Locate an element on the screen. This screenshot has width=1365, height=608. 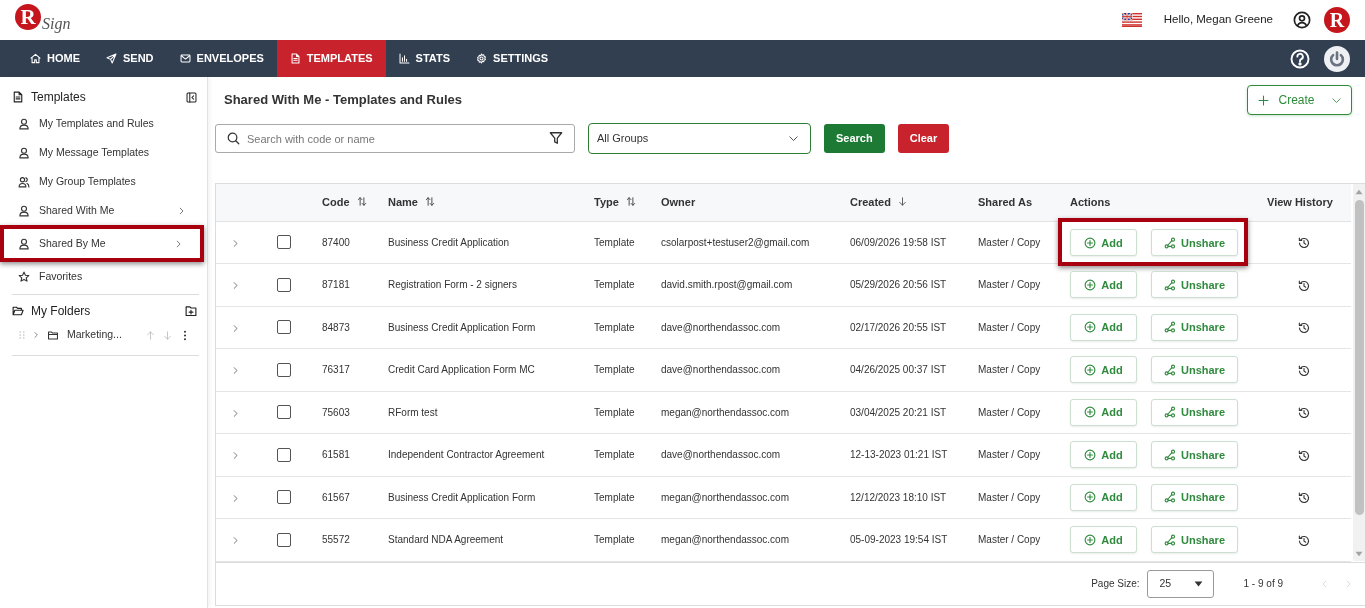
sort-arrow-icon is located at coordinates (902, 201).